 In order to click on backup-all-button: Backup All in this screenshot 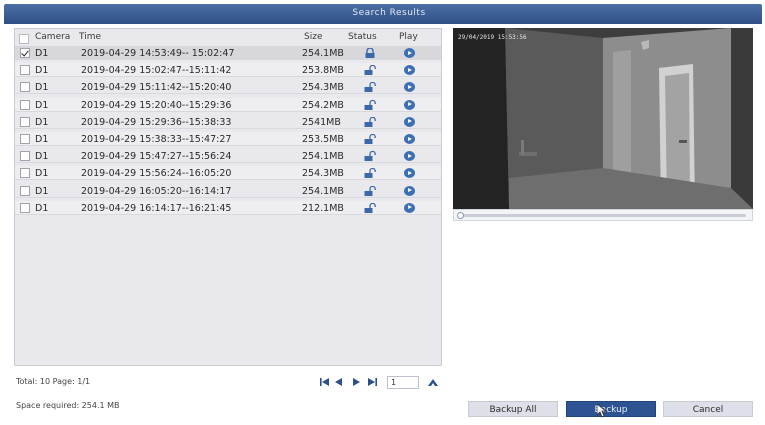, I will do `click(513, 409)`.